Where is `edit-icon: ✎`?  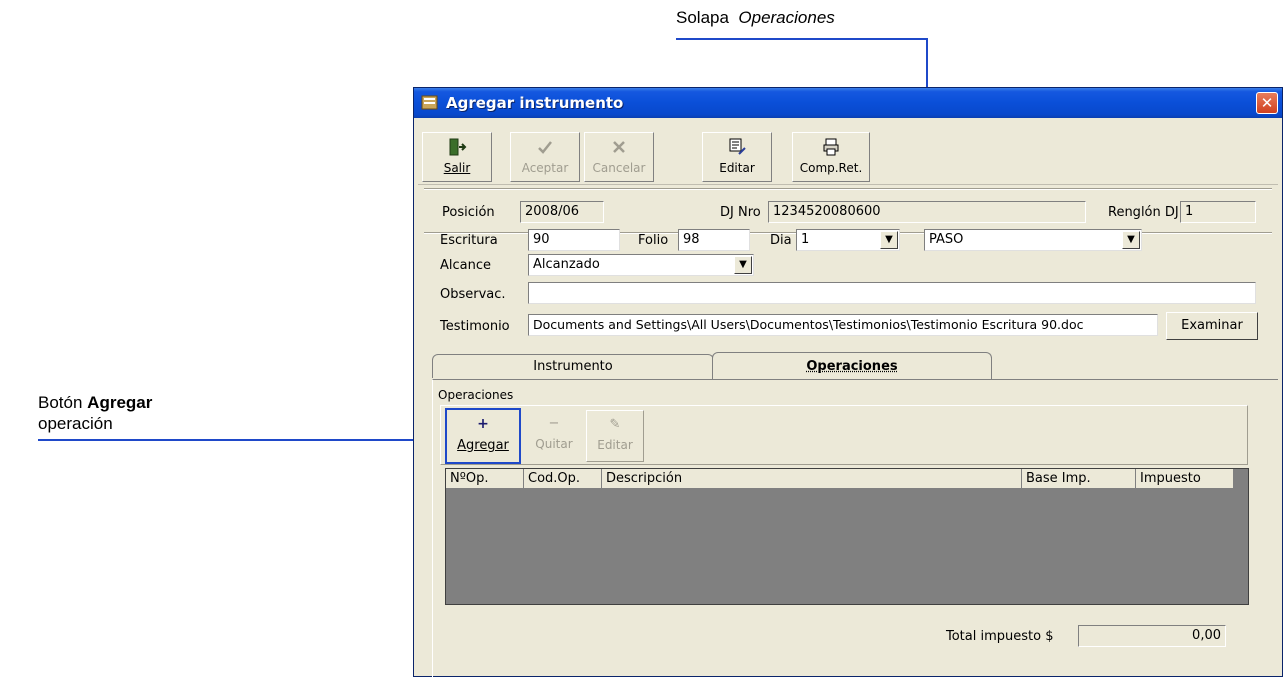
edit-icon: ✎ is located at coordinates (615, 424).